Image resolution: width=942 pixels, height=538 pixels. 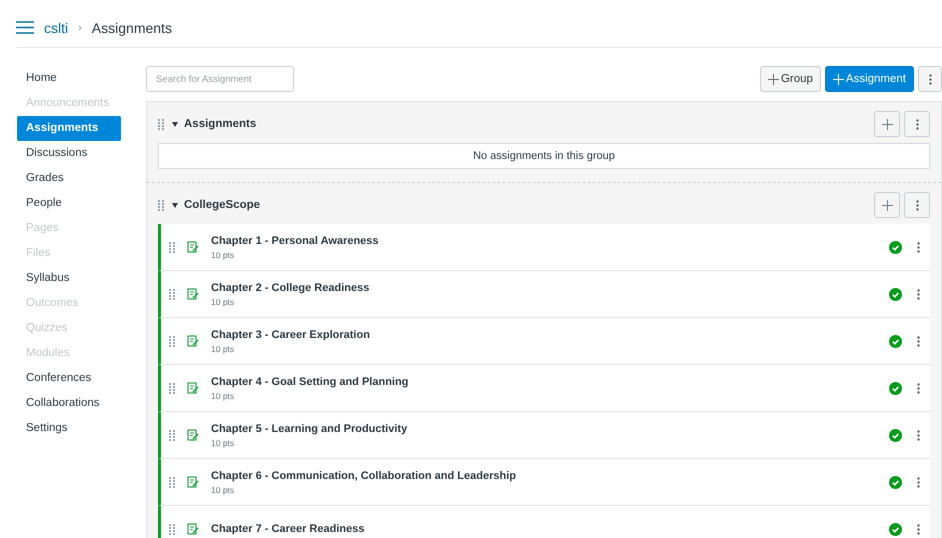 What do you see at coordinates (132, 28) in the screenshot?
I see `breadcrumb-item: Assignments` at bounding box center [132, 28].